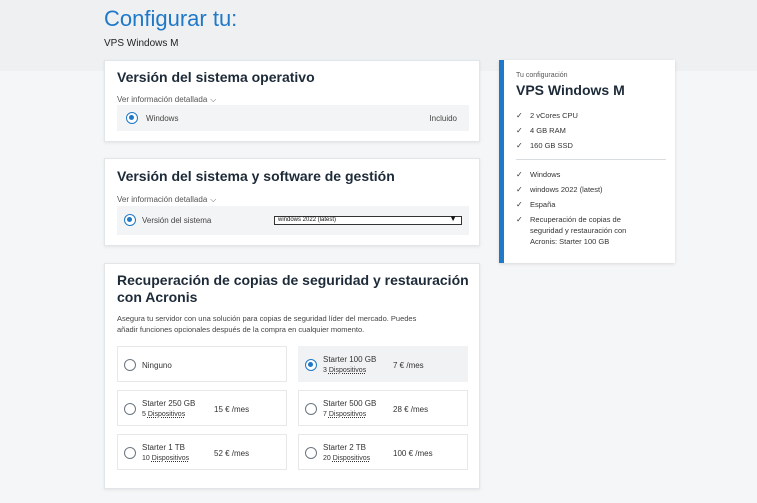  I want to click on summary-label: Tu configuración, so click(542, 75).